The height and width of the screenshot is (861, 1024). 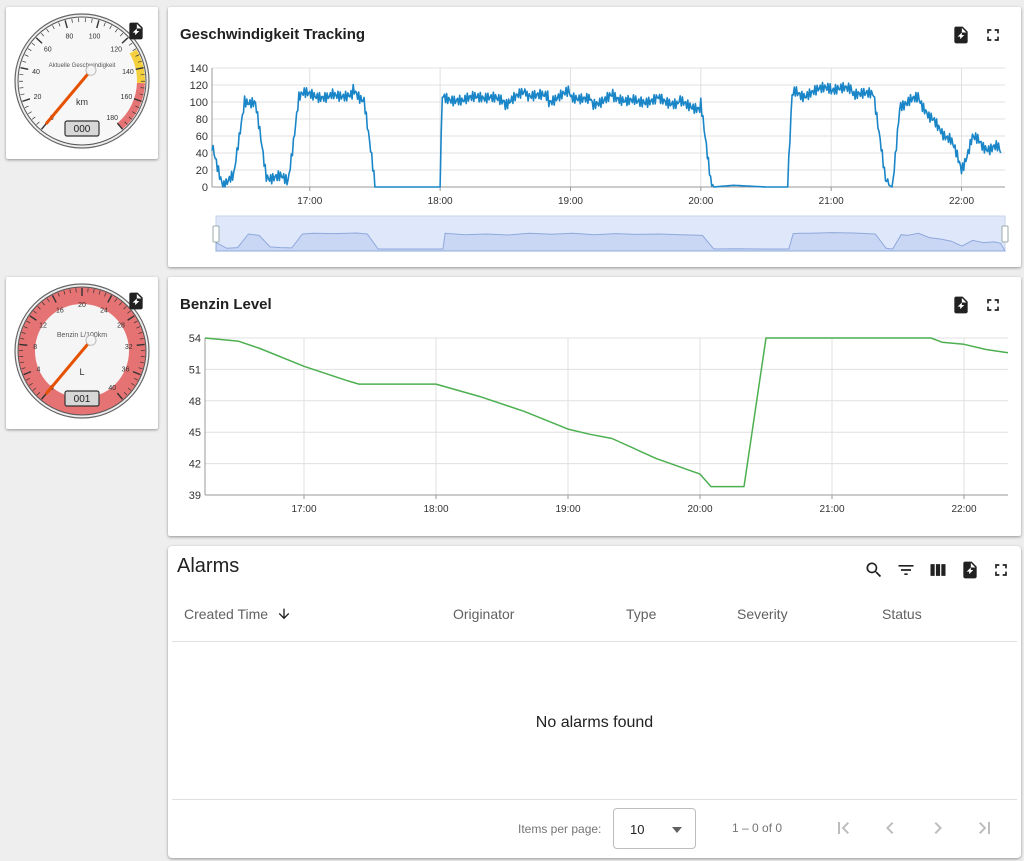 What do you see at coordinates (226, 614) in the screenshot?
I see `column-header-label: Created Time` at bounding box center [226, 614].